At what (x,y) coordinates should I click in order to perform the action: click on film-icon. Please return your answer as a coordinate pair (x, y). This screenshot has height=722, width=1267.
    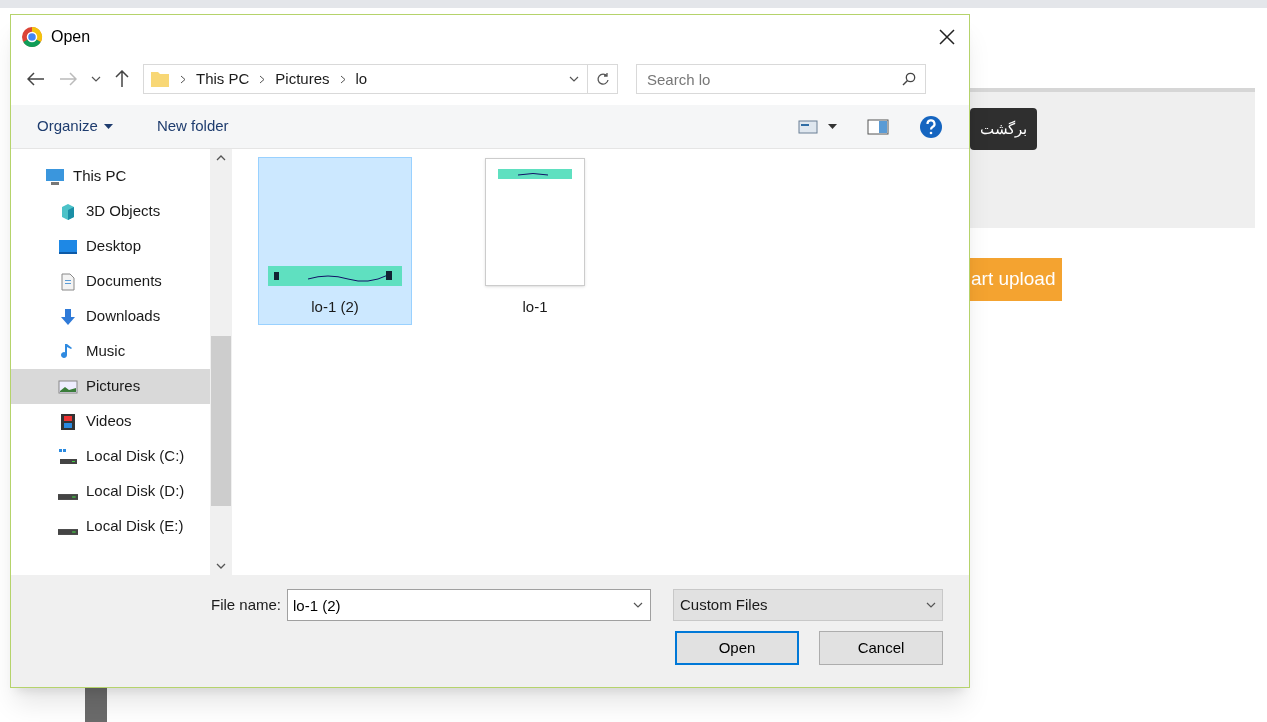
    Looking at the image, I should click on (68, 421).